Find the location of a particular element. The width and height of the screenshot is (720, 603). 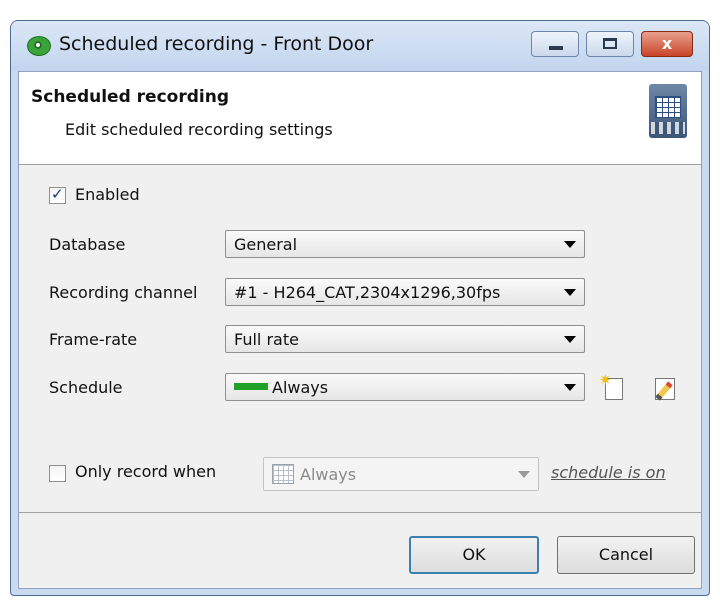

cancel-button: Cancel is located at coordinates (626, 555).